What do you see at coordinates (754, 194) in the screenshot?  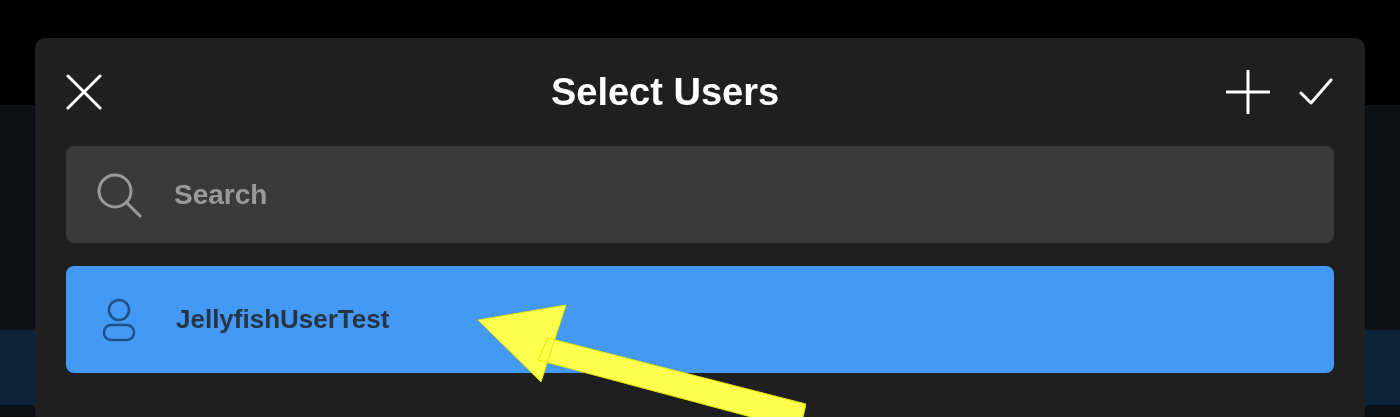 I see `search-field: Search` at bounding box center [754, 194].